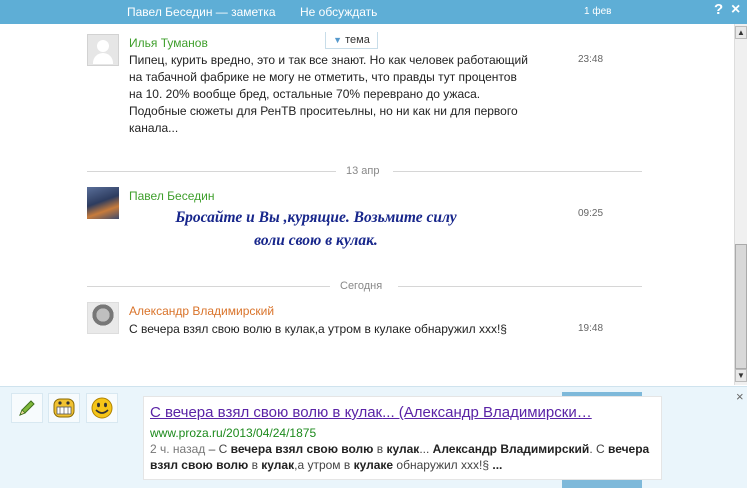 This screenshot has width=747, height=488. What do you see at coordinates (741, 32) in the screenshot?
I see `scroll-up-arrow: ▲` at bounding box center [741, 32].